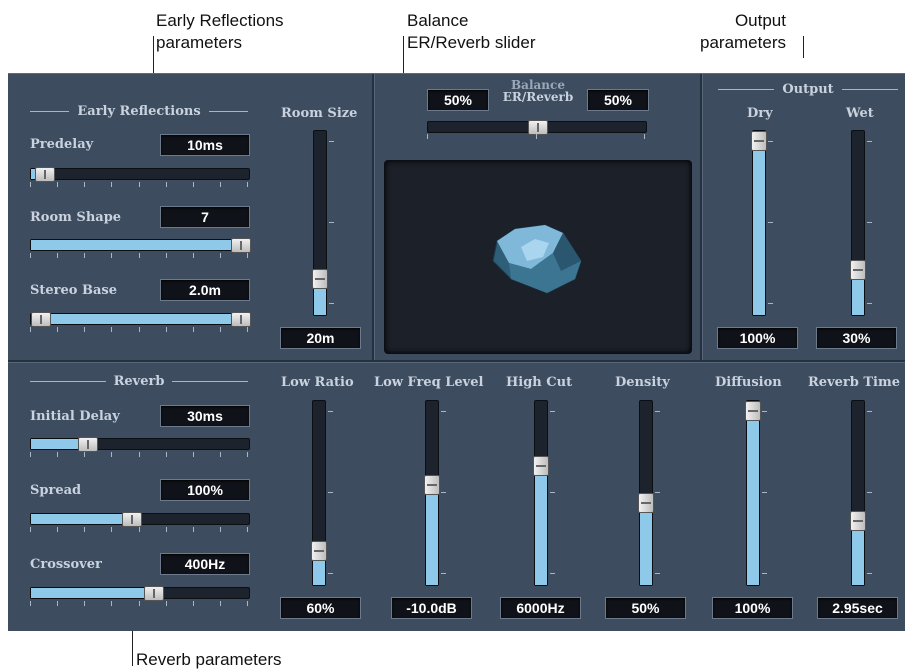 This screenshot has height=671, width=905. What do you see at coordinates (140, 319) in the screenshot?
I see `stereo-base-slider` at bounding box center [140, 319].